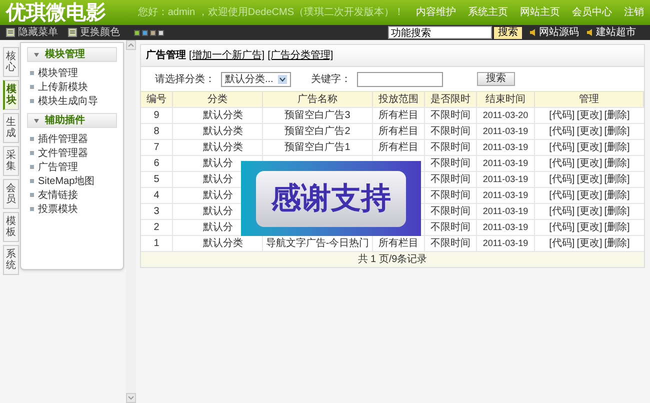 The width and height of the screenshot is (650, 403). I want to click on column-header: 是否限时, so click(451, 99).